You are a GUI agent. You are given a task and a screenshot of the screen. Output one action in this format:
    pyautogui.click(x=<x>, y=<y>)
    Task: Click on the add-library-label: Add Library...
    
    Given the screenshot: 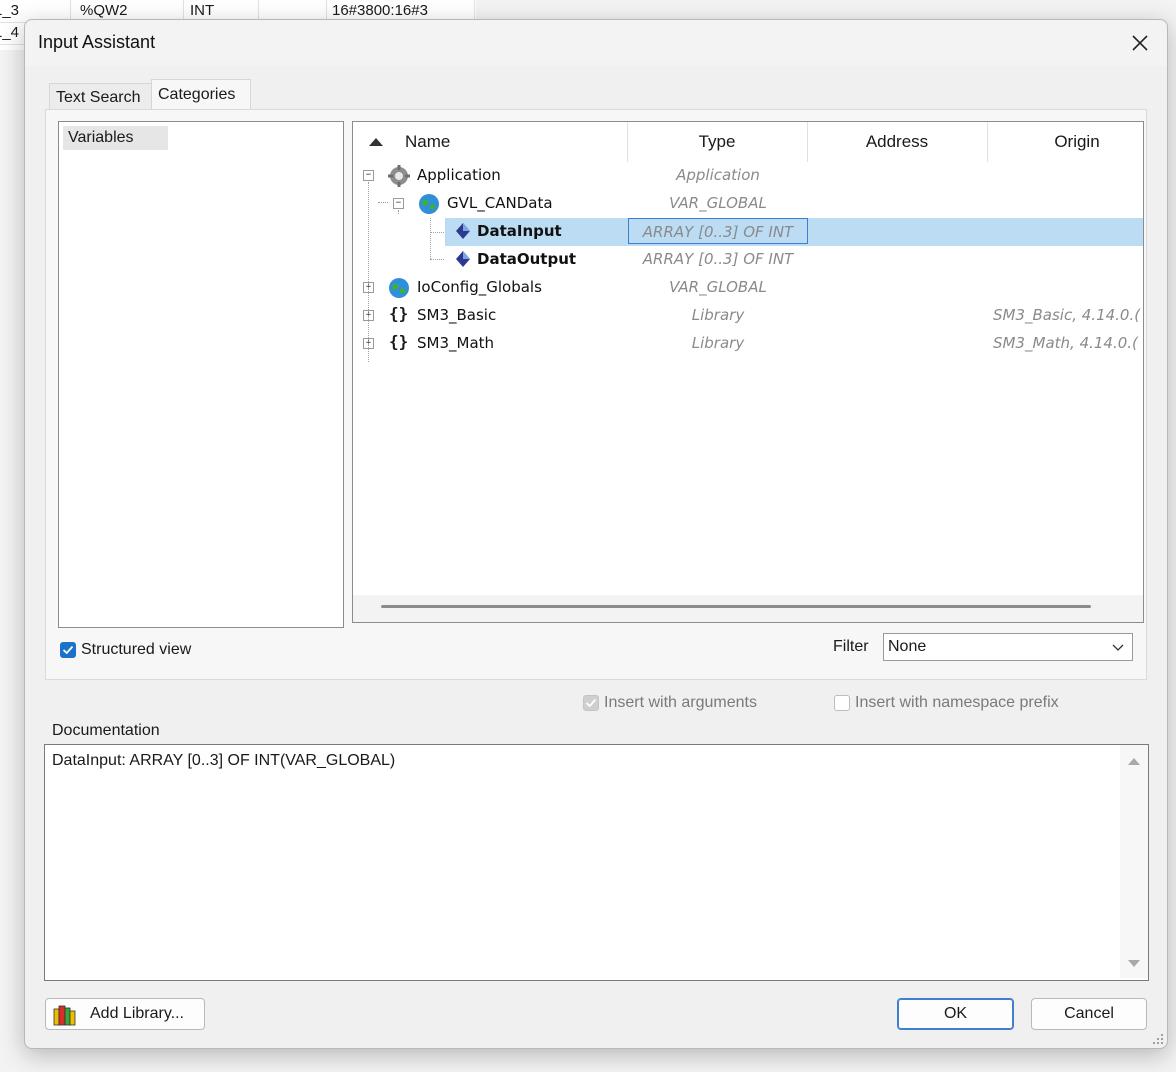 What is the action you would take?
    pyautogui.click(x=137, y=1013)
    